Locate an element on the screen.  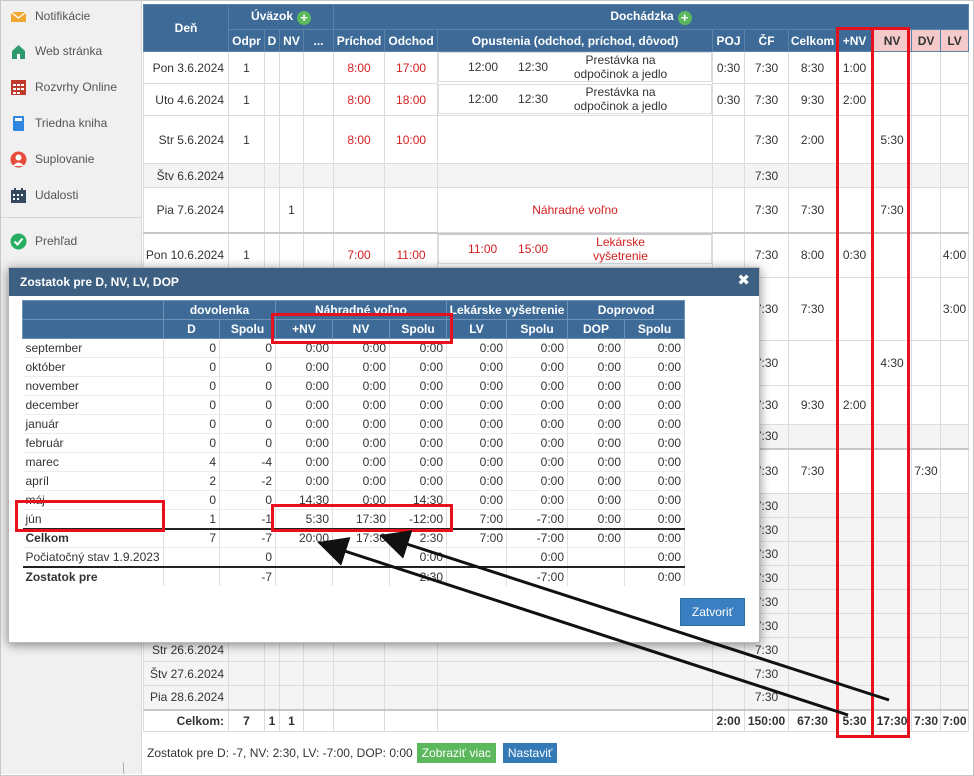
sidebar-item-suplovanie: Suplovanie is located at coordinates (71, 159).